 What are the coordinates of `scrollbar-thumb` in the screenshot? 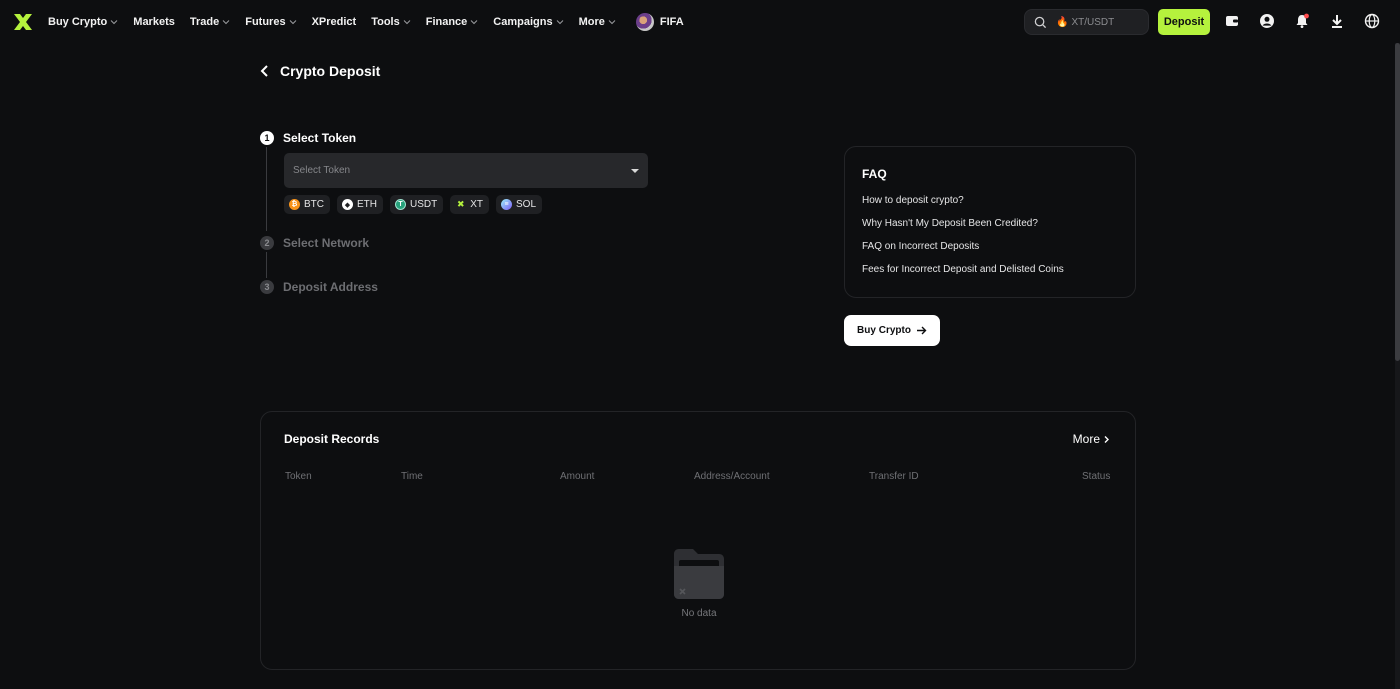 It's located at (1397, 202).